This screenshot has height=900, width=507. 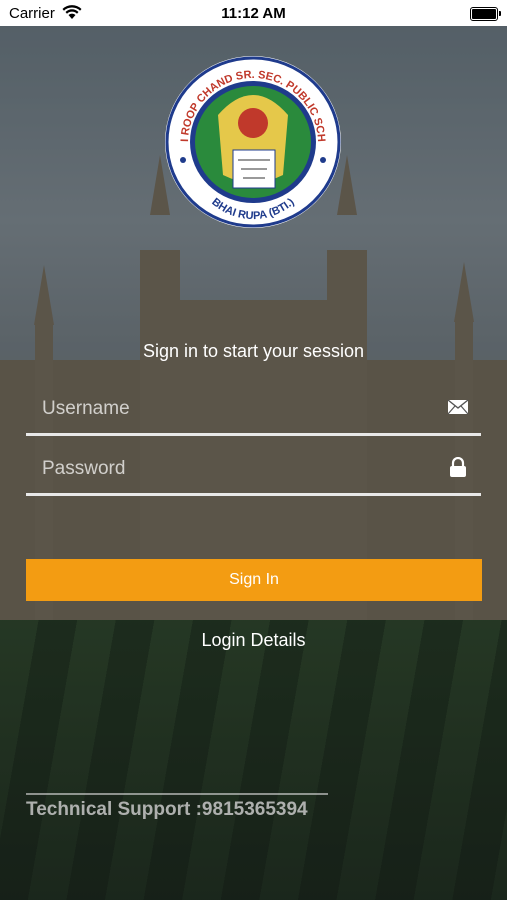 What do you see at coordinates (458, 407) in the screenshot?
I see `mail-icon` at bounding box center [458, 407].